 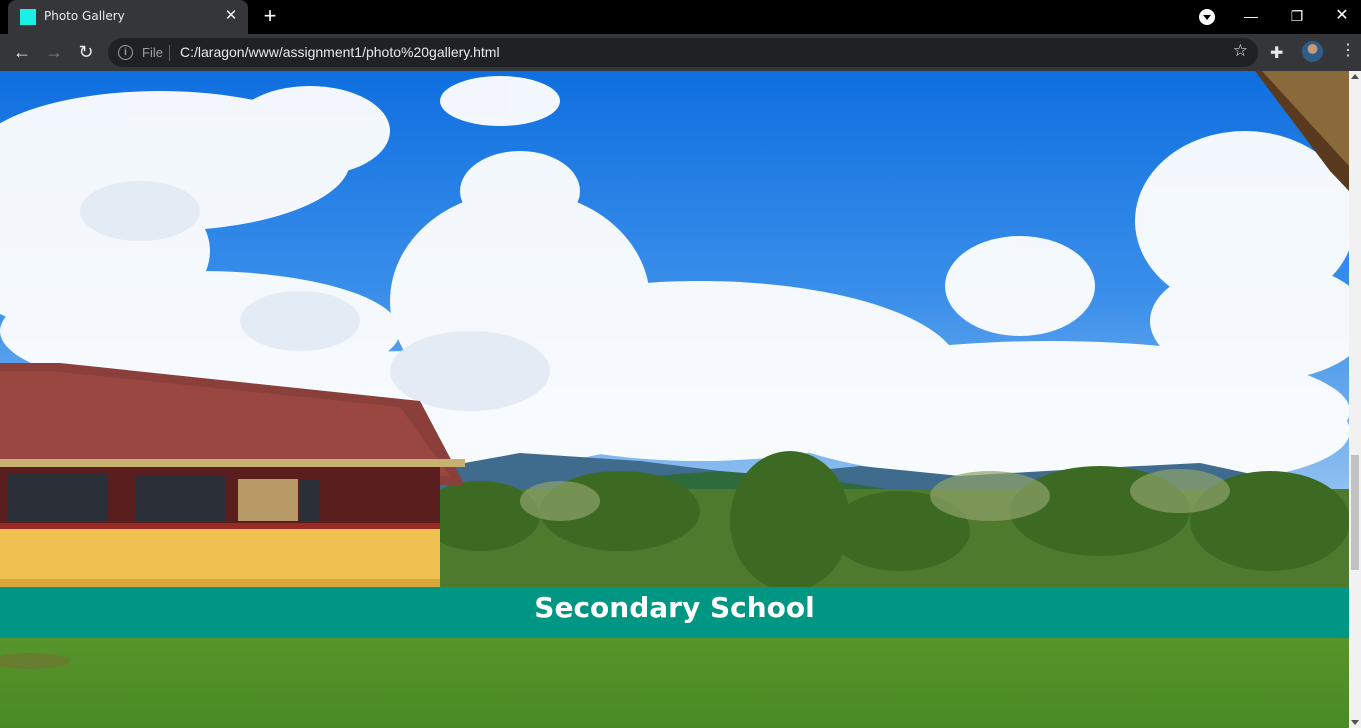 What do you see at coordinates (54, 52) in the screenshot?
I see `forward-button: →` at bounding box center [54, 52].